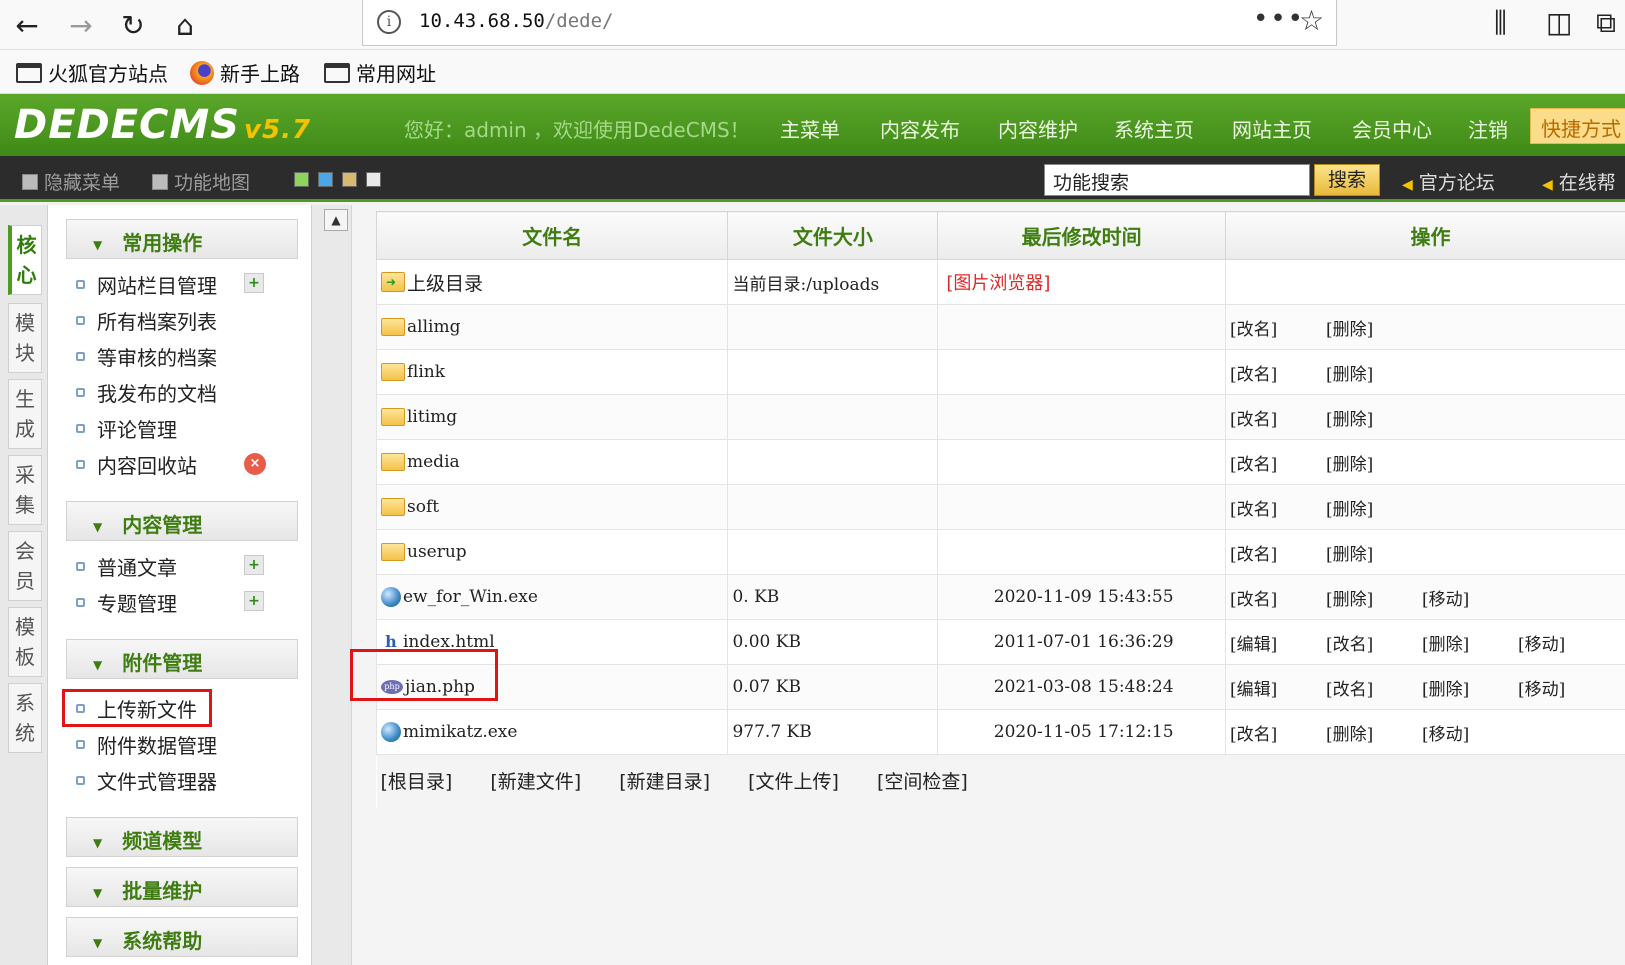  What do you see at coordinates (389, 22) in the screenshot?
I see `info-icon: i` at bounding box center [389, 22].